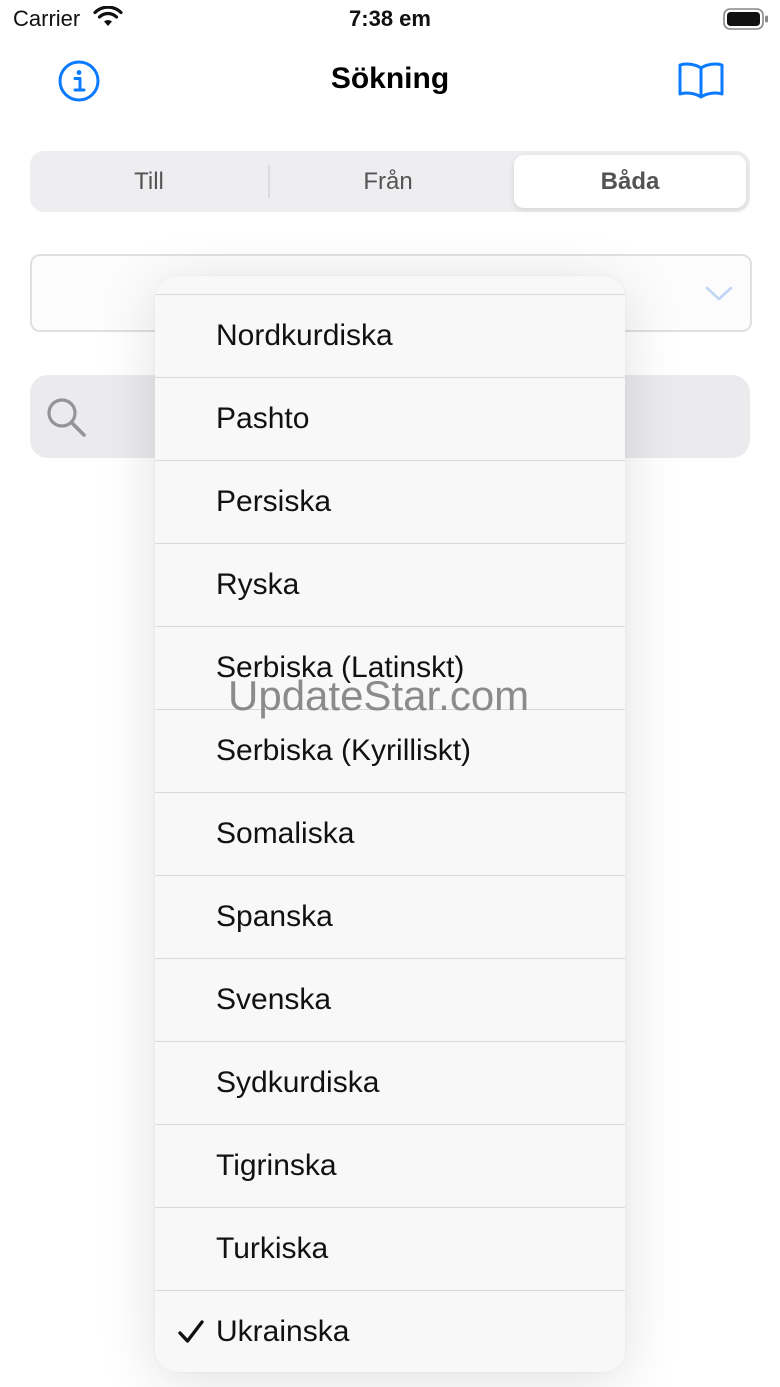 The height and width of the screenshot is (1387, 780). What do you see at coordinates (276, 1165) in the screenshot?
I see `menu-item-label: Tigrinska` at bounding box center [276, 1165].